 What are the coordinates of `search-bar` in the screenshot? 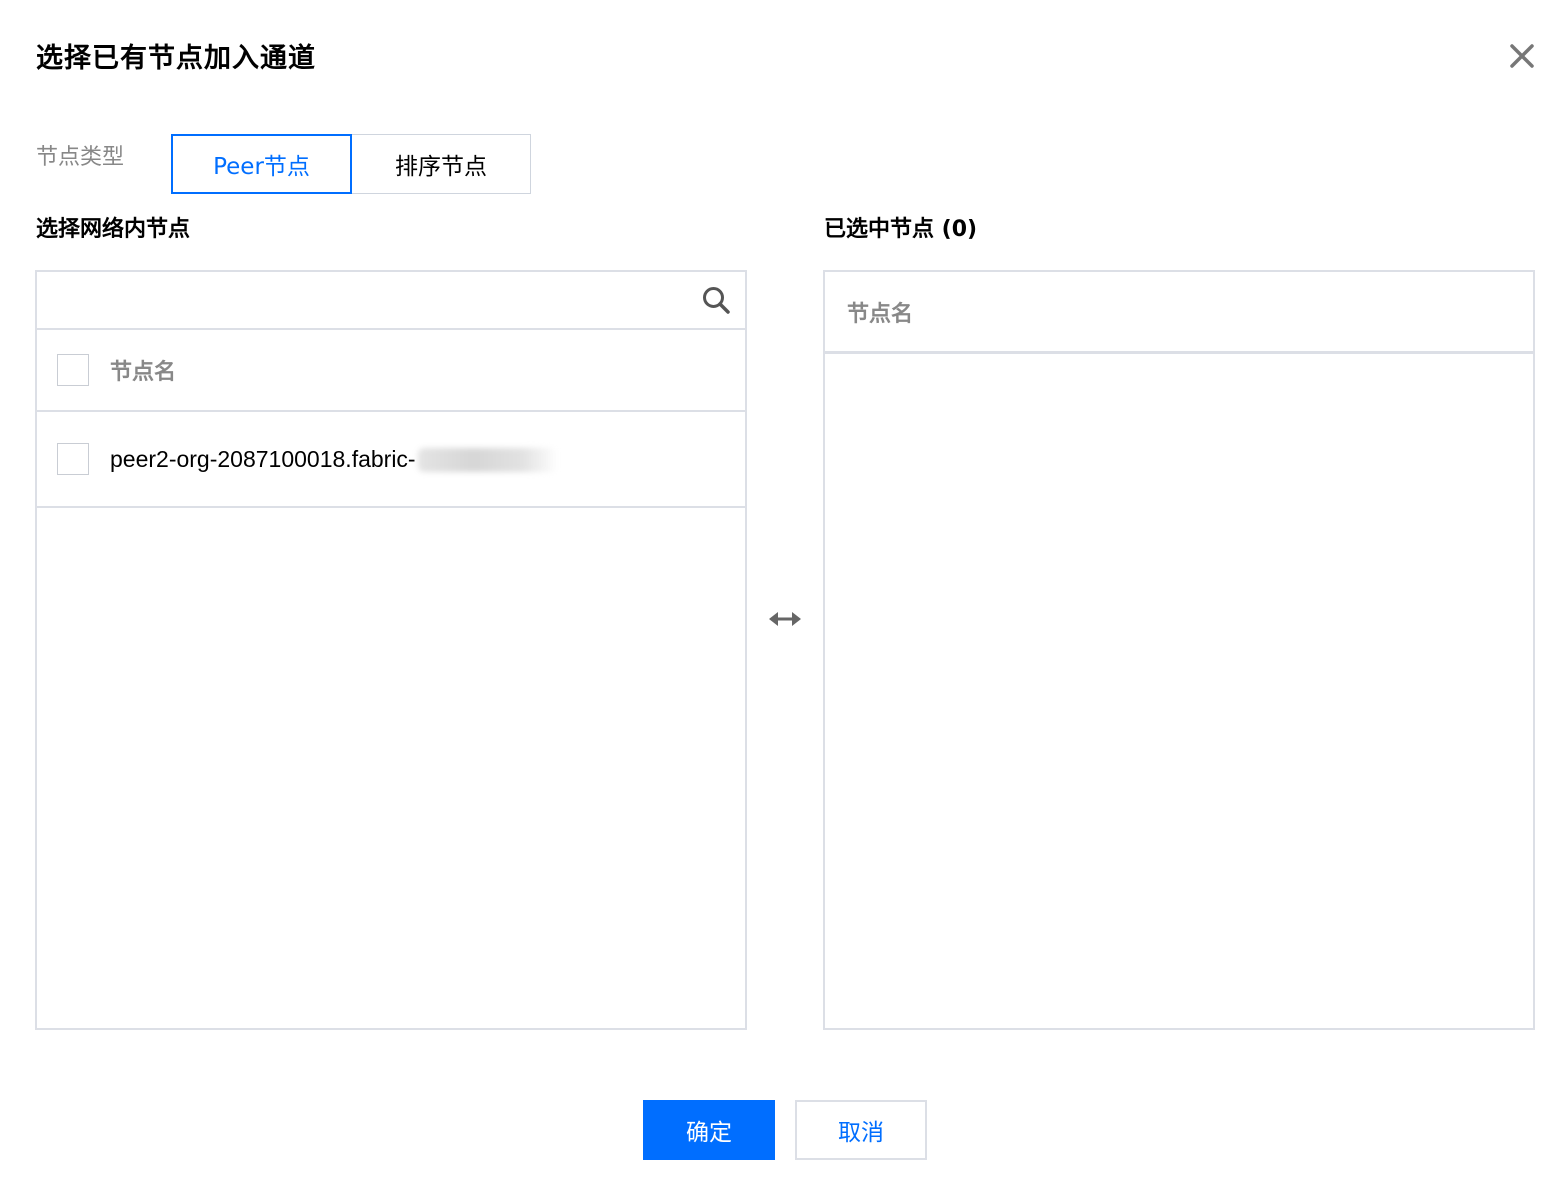 It's located at (391, 301).